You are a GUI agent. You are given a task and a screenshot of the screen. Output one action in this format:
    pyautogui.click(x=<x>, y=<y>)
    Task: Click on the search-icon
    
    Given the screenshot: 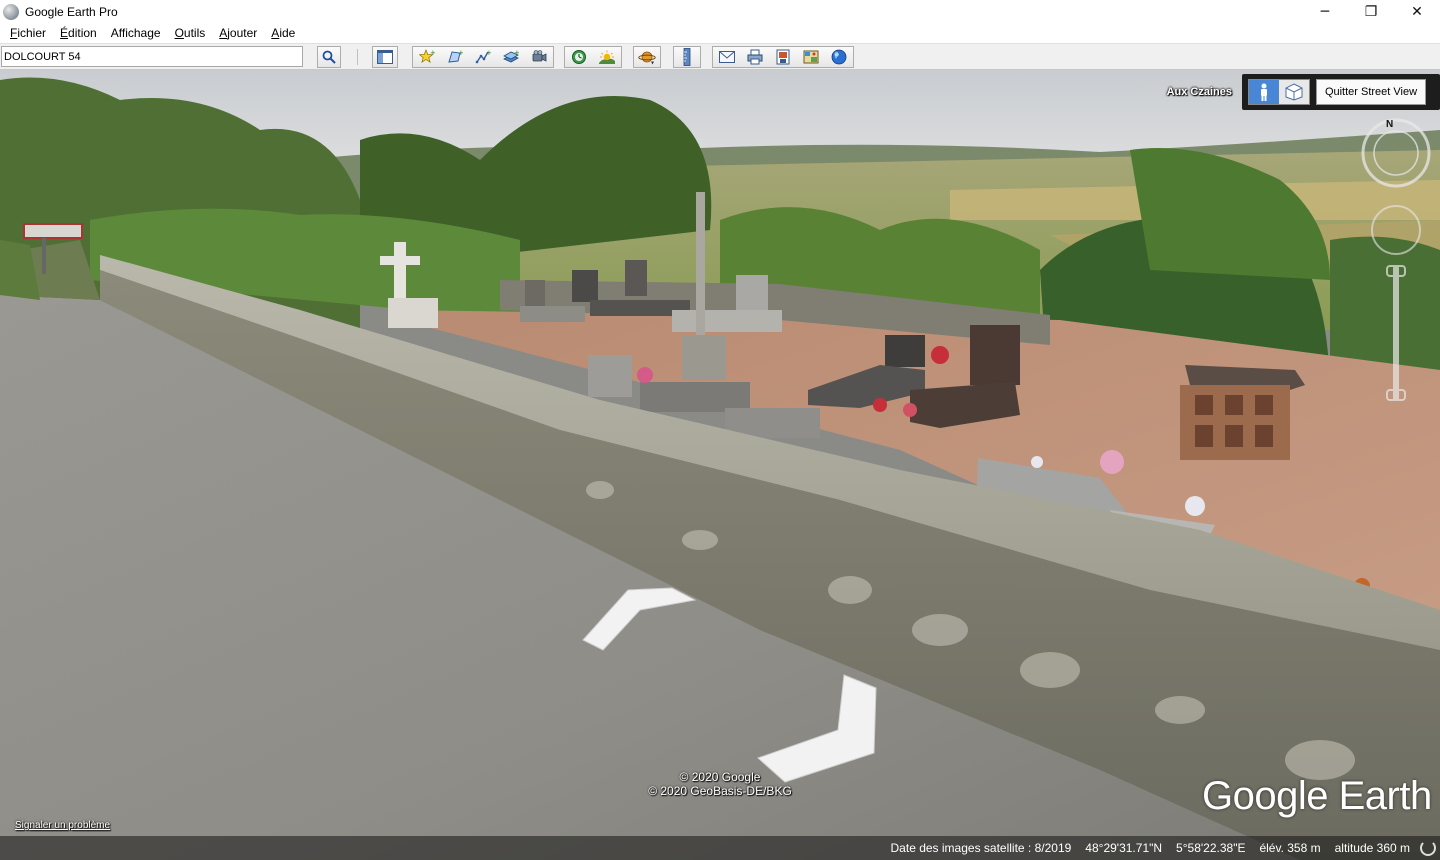 What is the action you would take?
    pyautogui.click(x=329, y=57)
    